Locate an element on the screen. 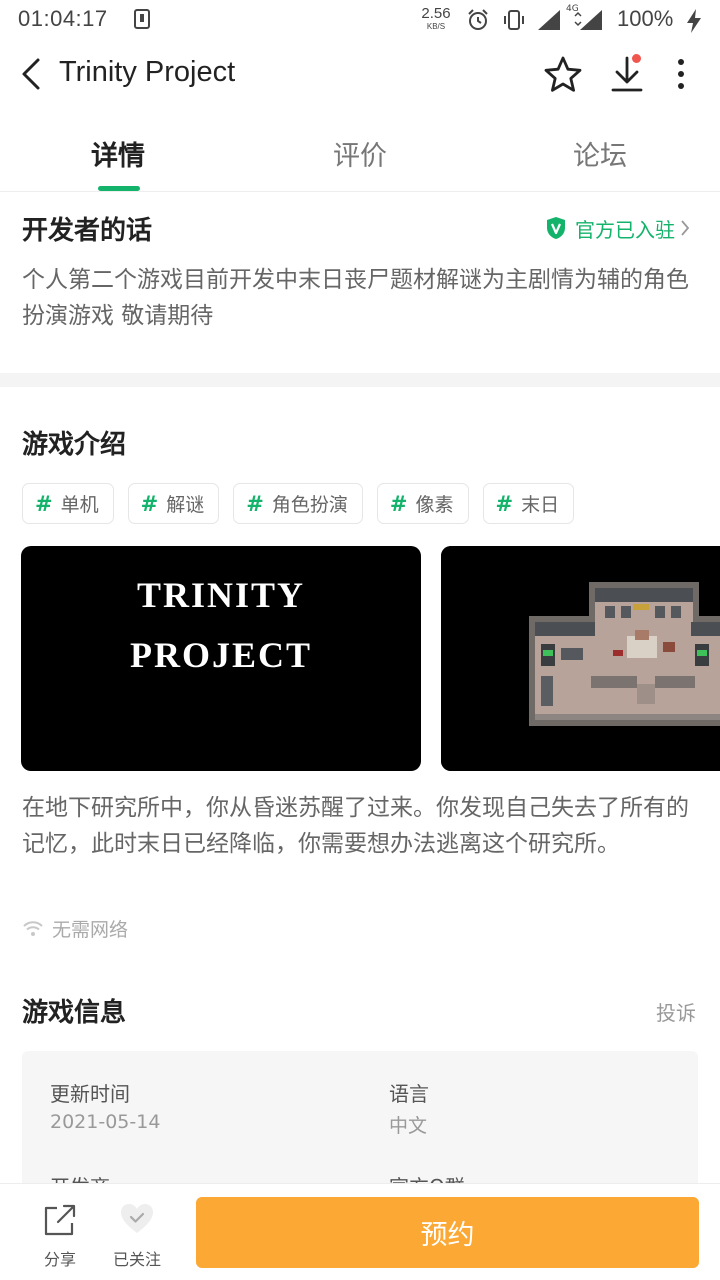 Image resolution: width=720 pixels, height=1280 pixels. download-notification-icon is located at coordinates (142, 19).